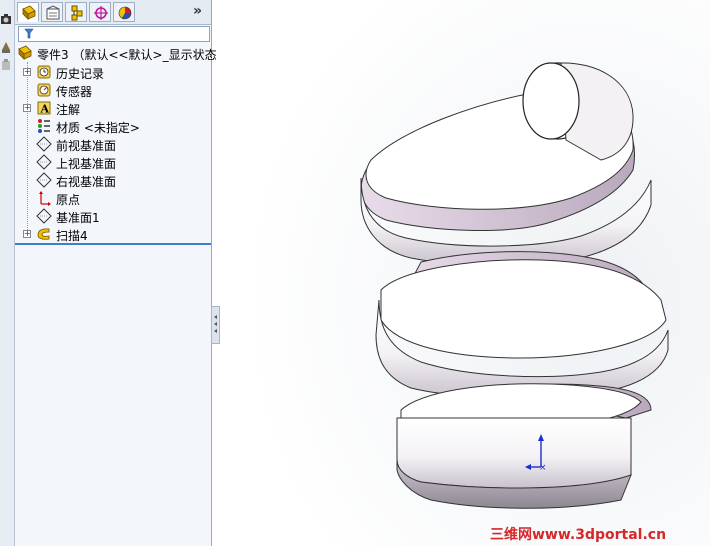 The image size is (710, 549). What do you see at coordinates (113, 90) in the screenshot?
I see `tree-item-sensors: 传感器` at bounding box center [113, 90].